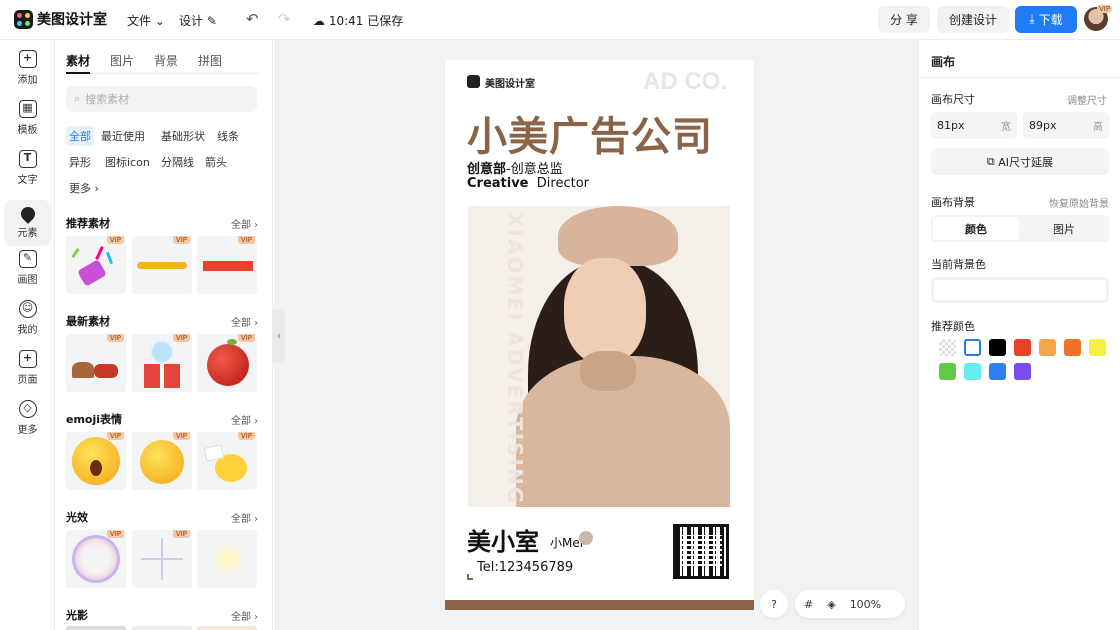  What do you see at coordinates (227, 461) in the screenshot?
I see `chick-emoji-thumbnail: VIP` at bounding box center [227, 461].